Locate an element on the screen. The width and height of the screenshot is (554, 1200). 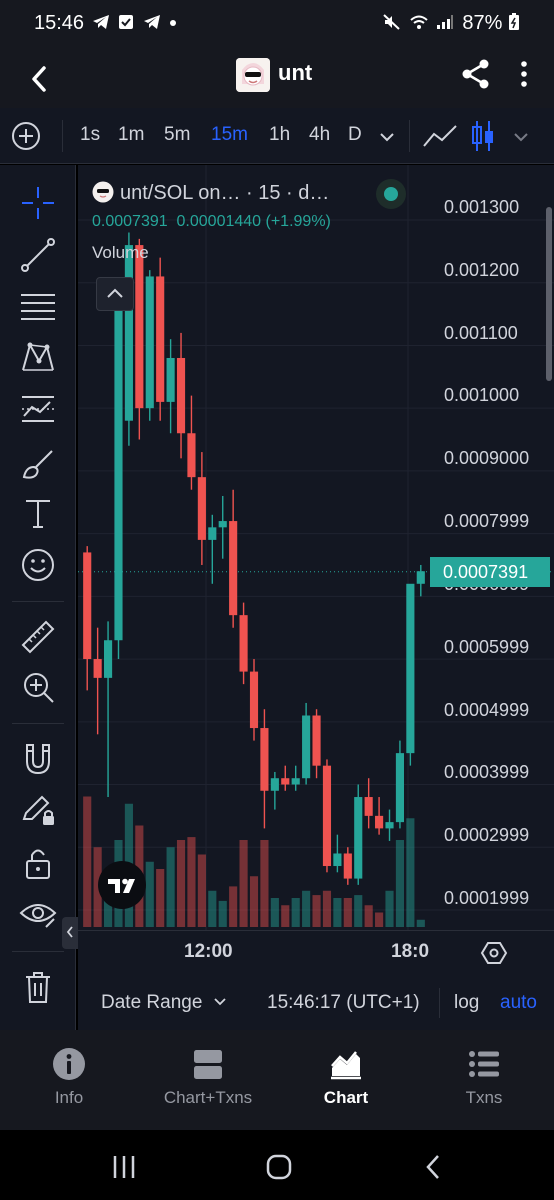
pattern-tool is located at coordinates (38, 357).